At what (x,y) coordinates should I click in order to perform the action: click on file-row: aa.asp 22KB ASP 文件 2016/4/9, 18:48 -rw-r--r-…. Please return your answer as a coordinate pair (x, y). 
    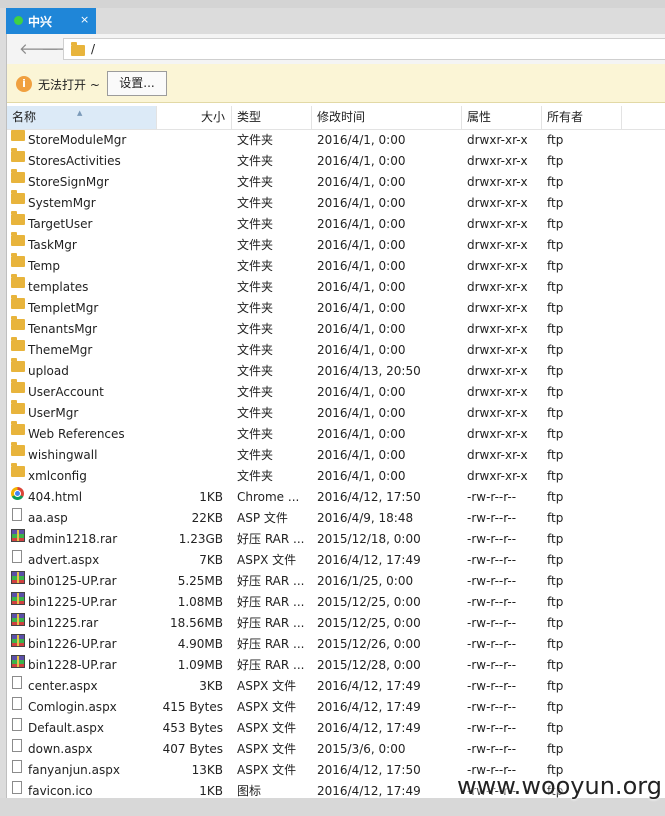
    Looking at the image, I should click on (336, 518).